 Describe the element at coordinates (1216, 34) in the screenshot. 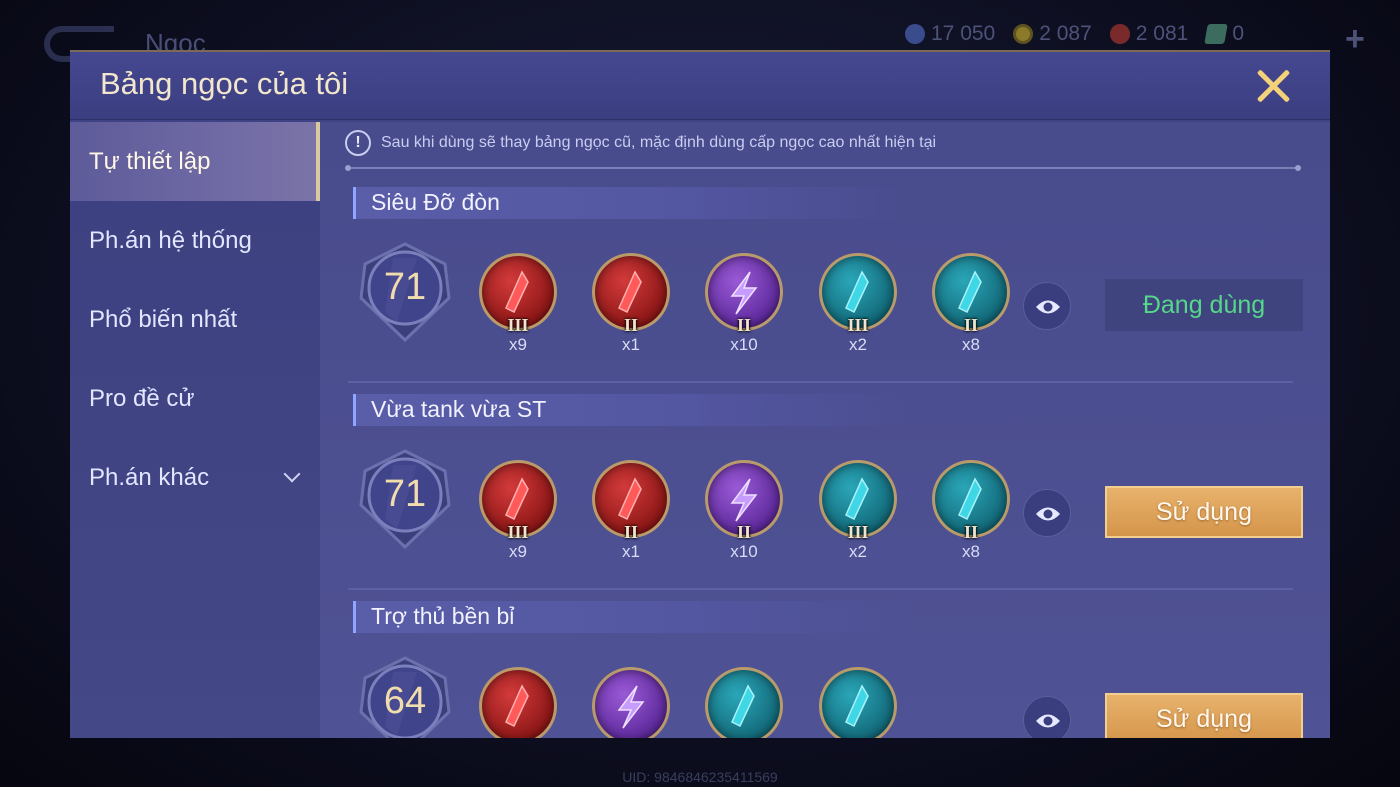

I see `voucher-card-icon` at that location.